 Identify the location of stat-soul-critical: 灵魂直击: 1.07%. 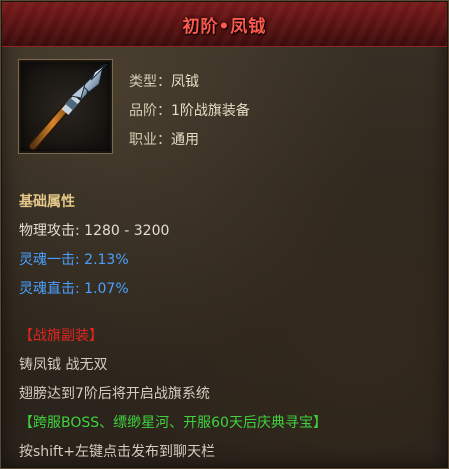
(74, 288).